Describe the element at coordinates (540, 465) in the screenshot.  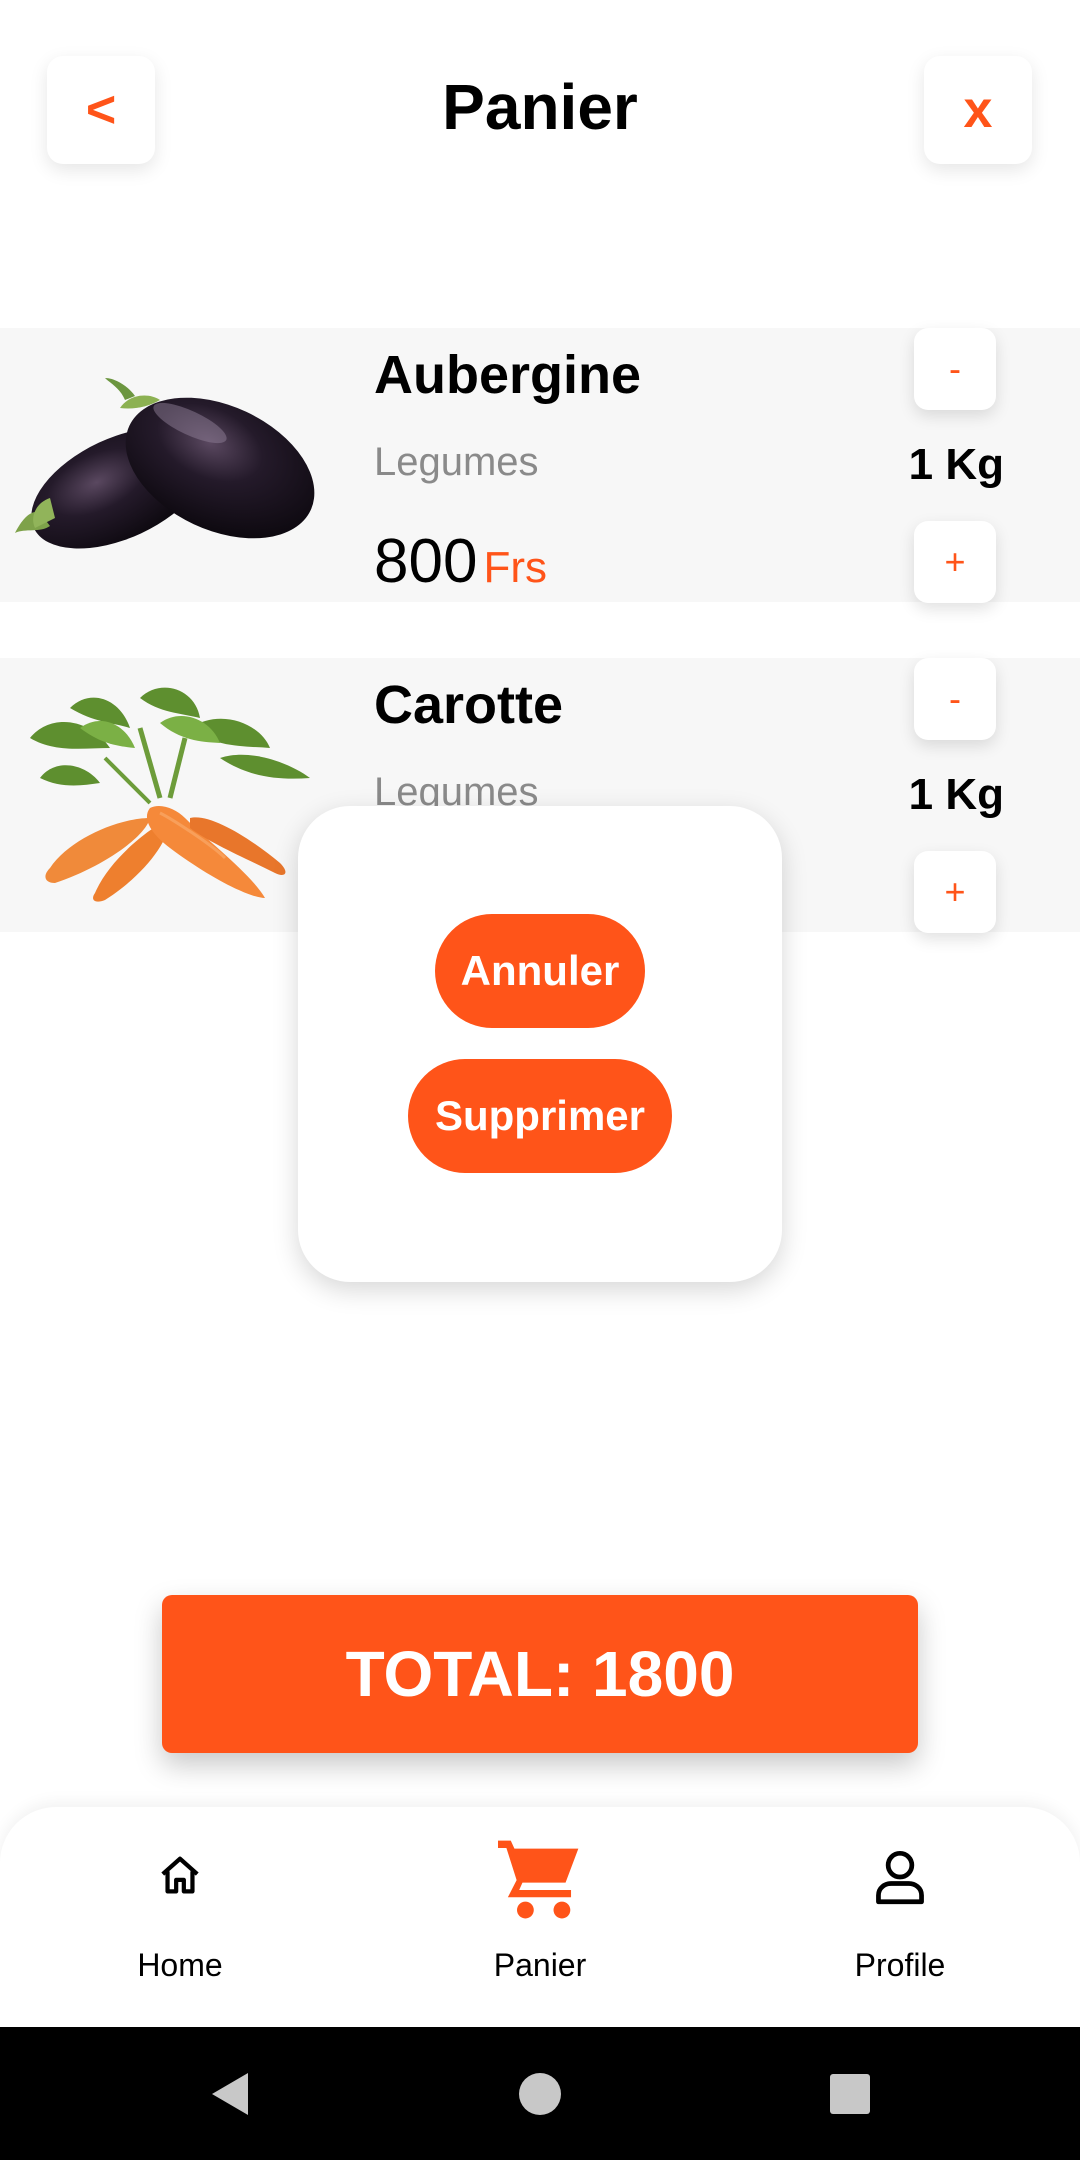
I see `cart-item-aubergine: Aubergine Legumes 800 Frs 1 Kg - +` at that location.